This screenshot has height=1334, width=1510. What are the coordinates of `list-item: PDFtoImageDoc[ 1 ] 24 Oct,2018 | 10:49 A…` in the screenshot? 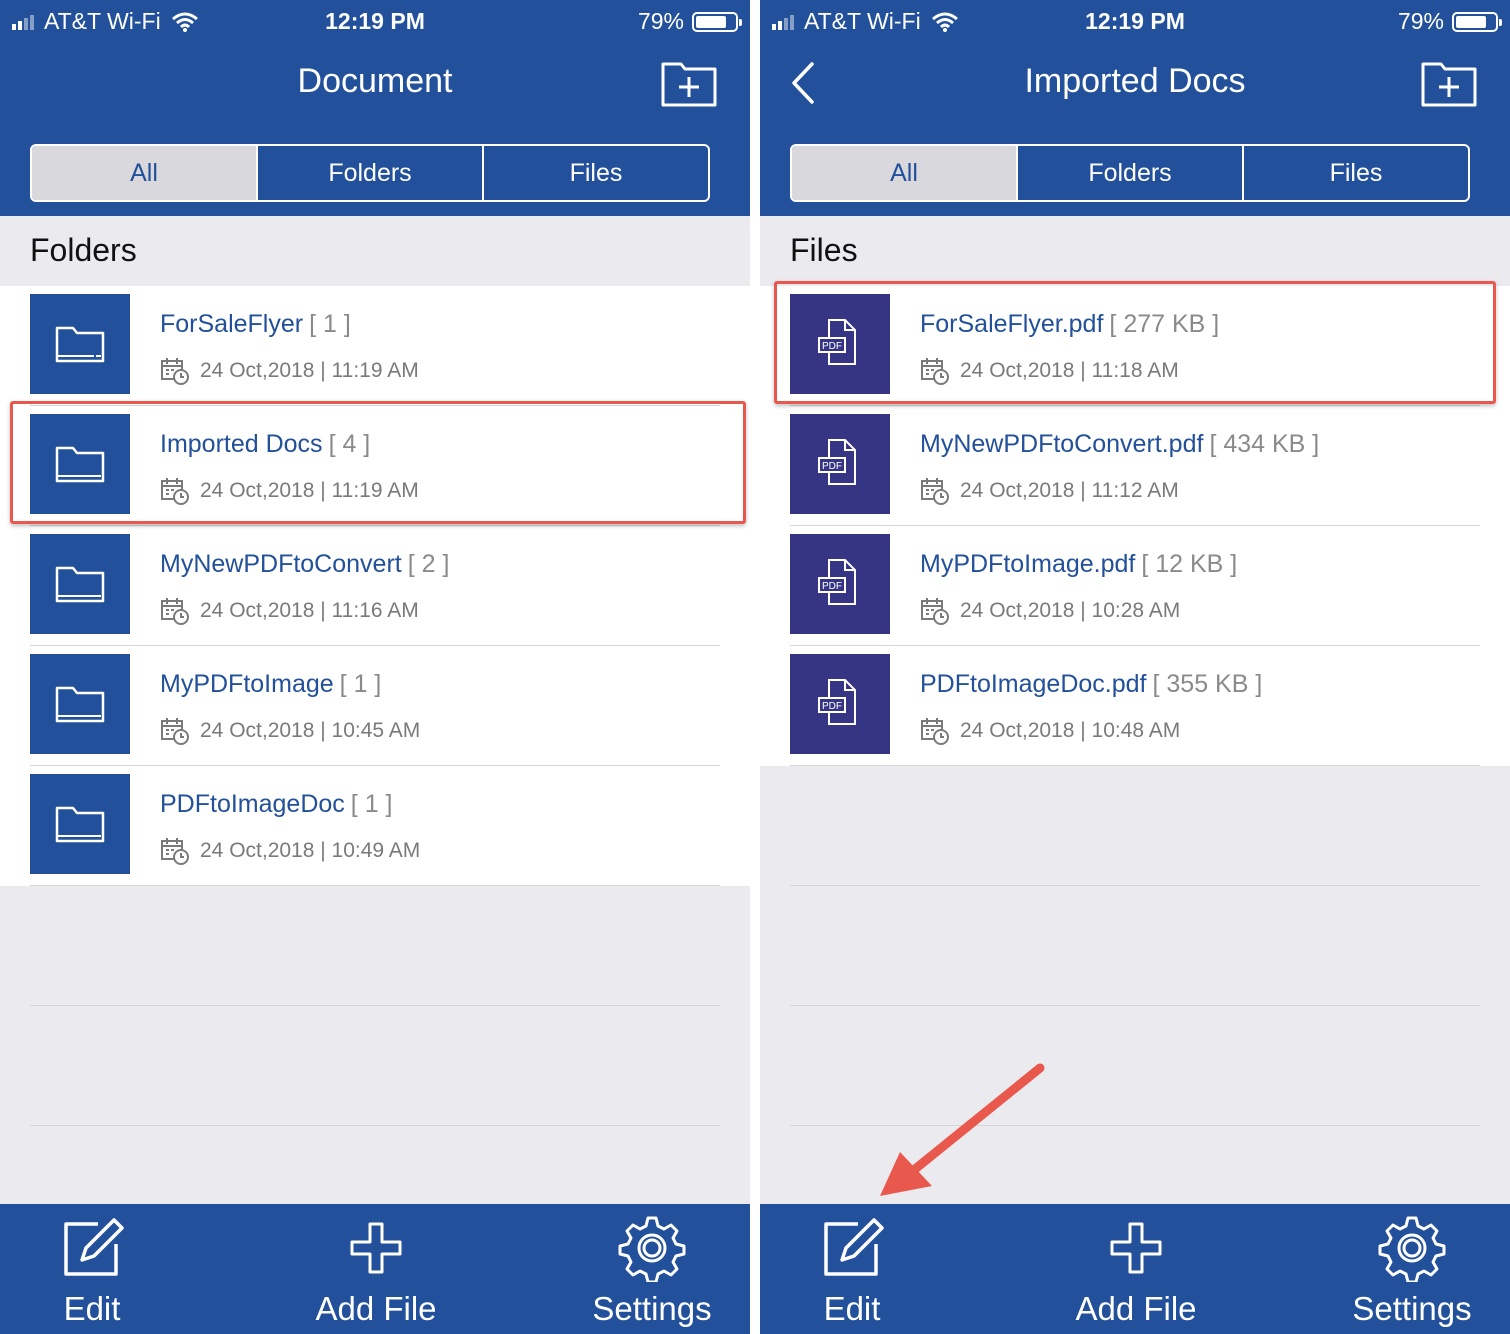 It's located at (375, 826).